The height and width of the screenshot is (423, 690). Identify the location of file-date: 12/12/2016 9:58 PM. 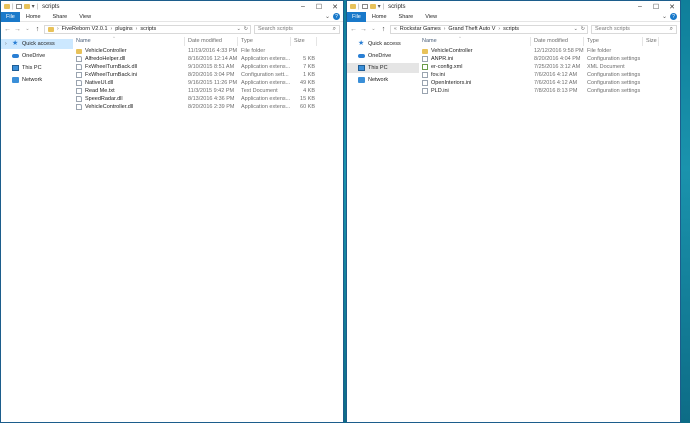
(559, 51).